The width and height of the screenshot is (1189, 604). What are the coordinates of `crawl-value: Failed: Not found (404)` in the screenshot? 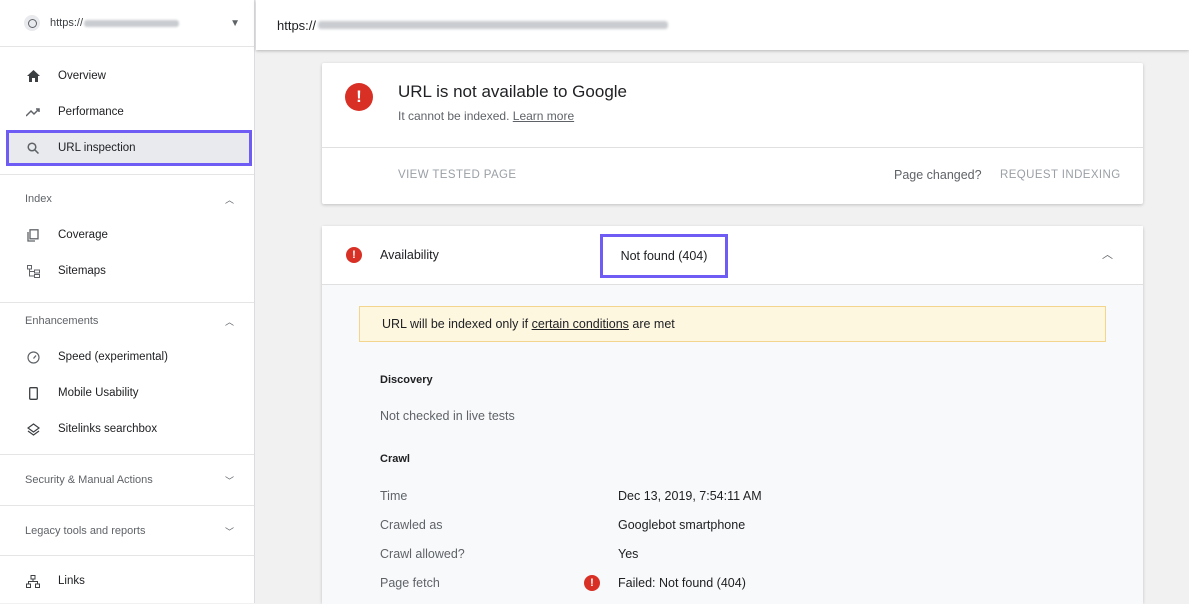 It's located at (682, 583).